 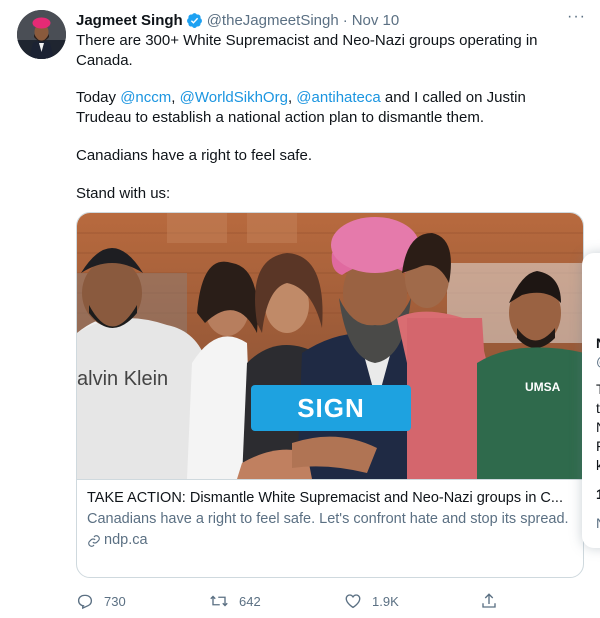 I want to click on like-button: 1.9K, so click(x=371, y=601).